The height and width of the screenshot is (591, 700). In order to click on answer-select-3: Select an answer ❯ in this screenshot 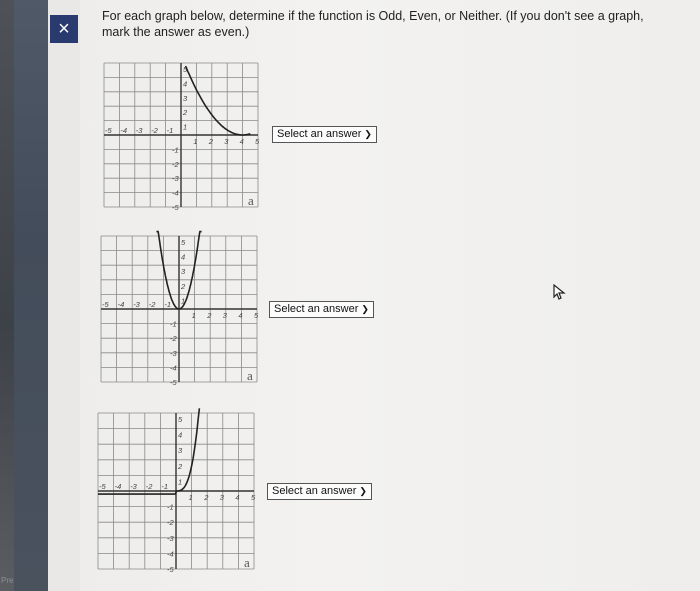, I will do `click(319, 491)`.